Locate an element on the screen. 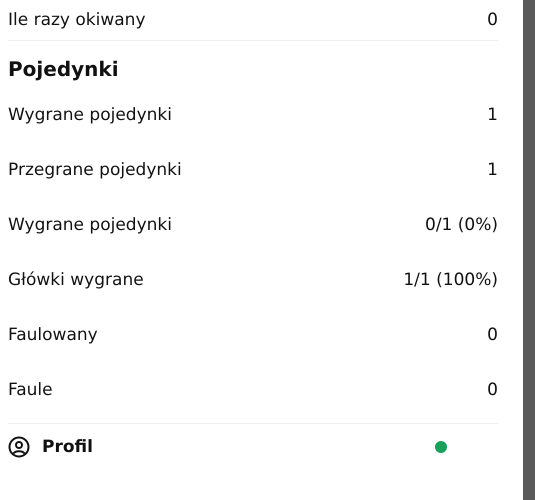 The image size is (535, 500). stat-label: Faule is located at coordinates (30, 390).